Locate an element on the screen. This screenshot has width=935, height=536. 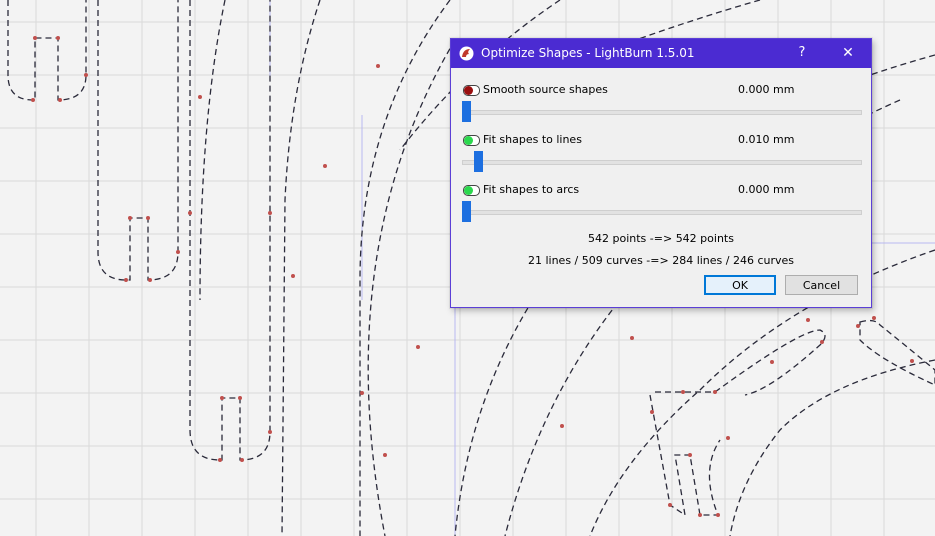
points-summary: 542 points -=> 542 points is located at coordinates (661, 238).